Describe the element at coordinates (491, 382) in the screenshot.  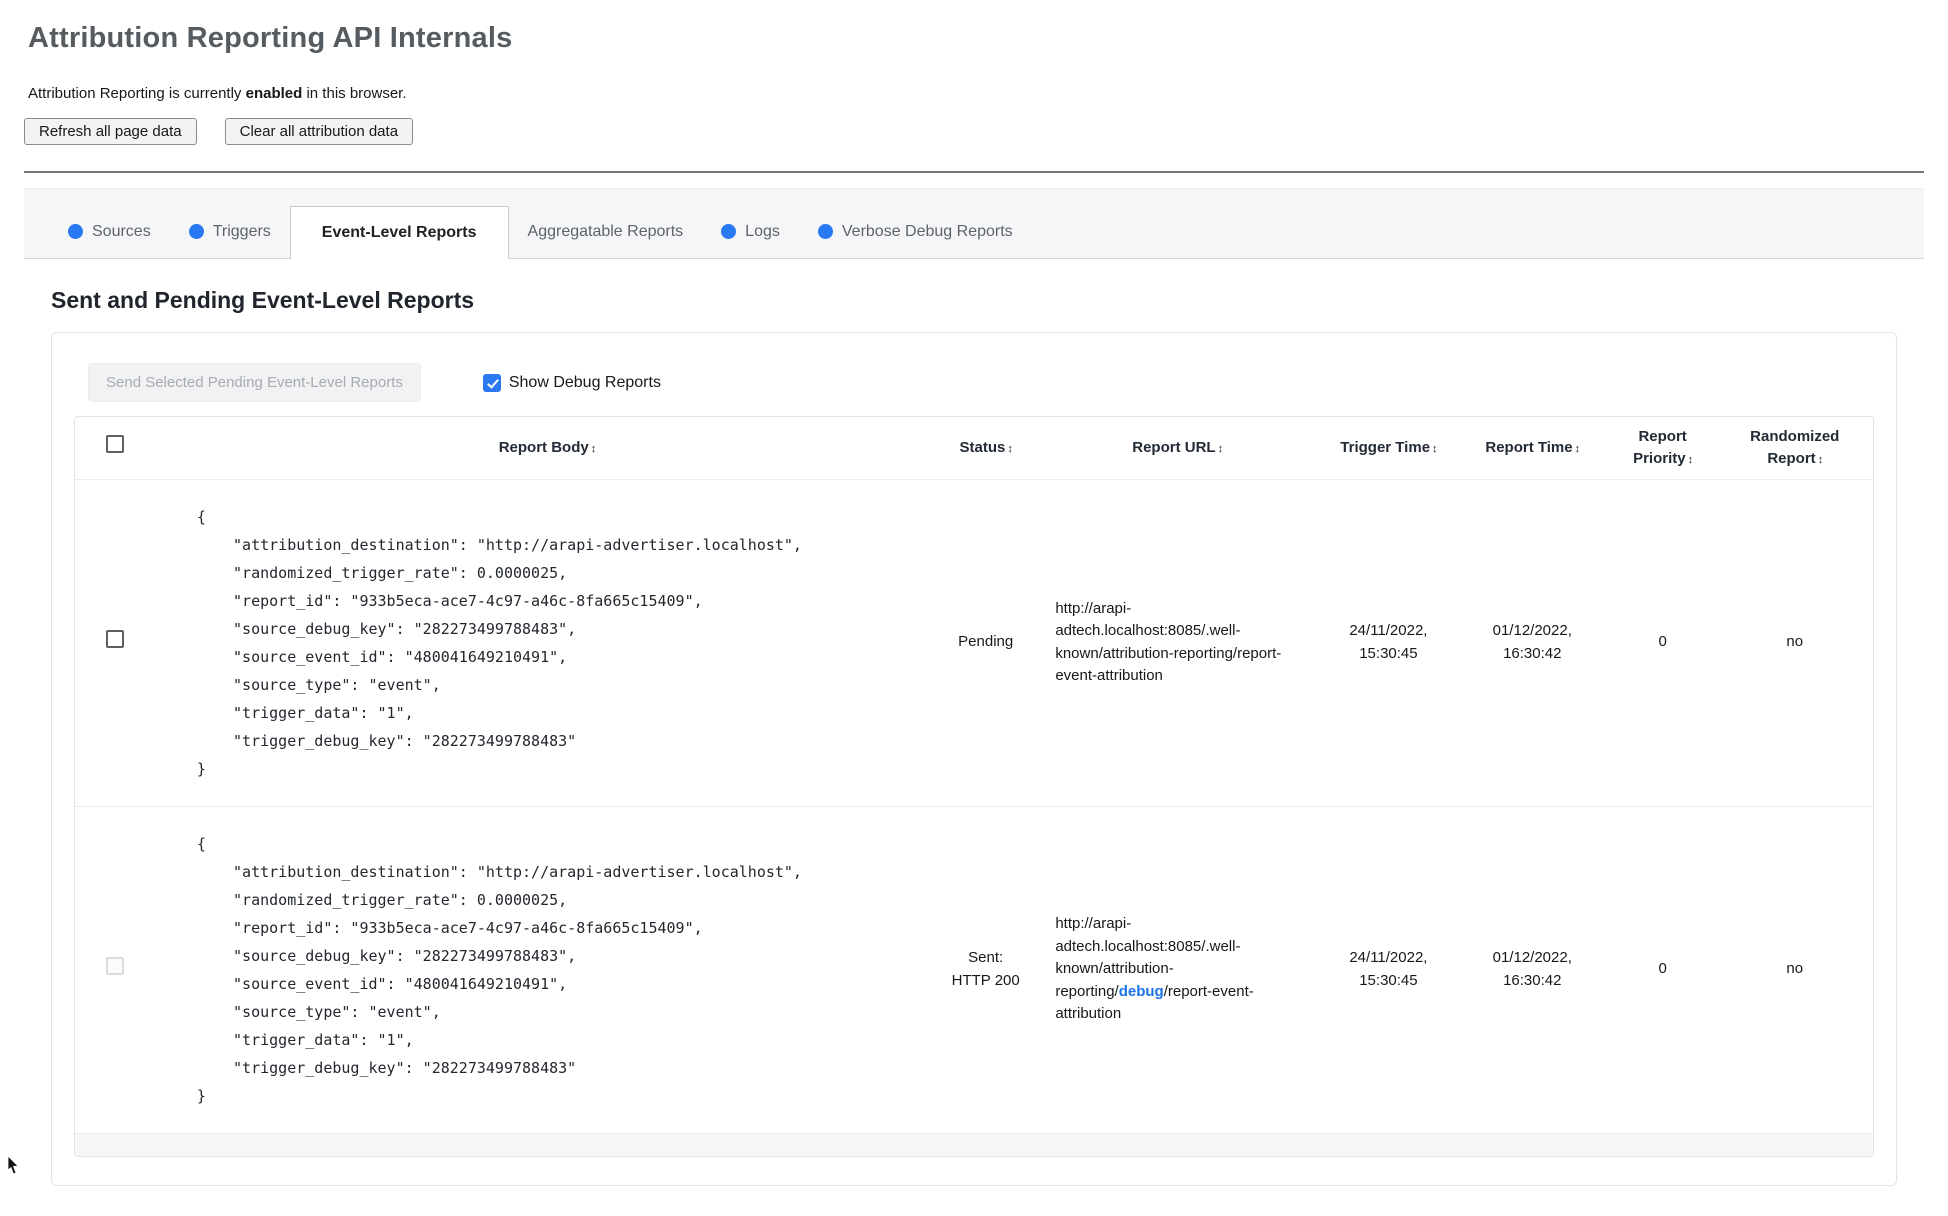
I see `show-debug-checkbox` at that location.